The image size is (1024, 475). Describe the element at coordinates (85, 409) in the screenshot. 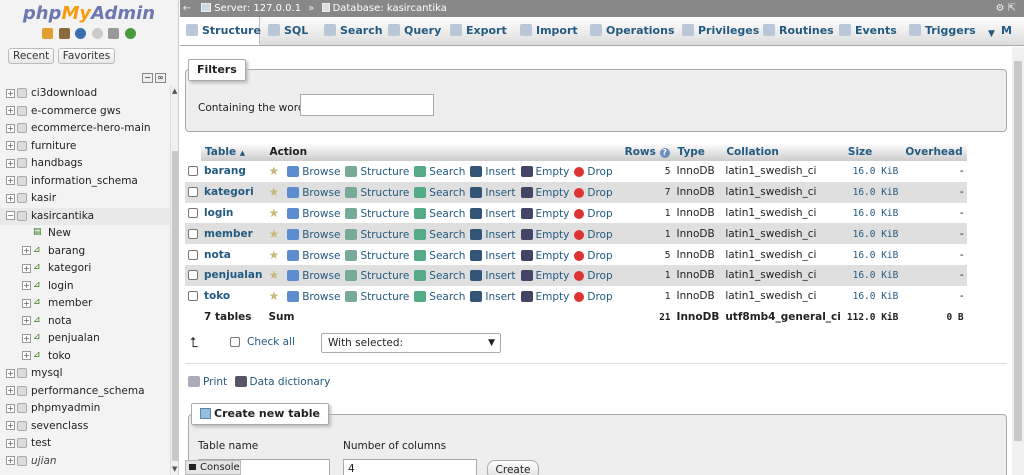

I see `sidebar-database-item: + phpmyadmin` at that location.